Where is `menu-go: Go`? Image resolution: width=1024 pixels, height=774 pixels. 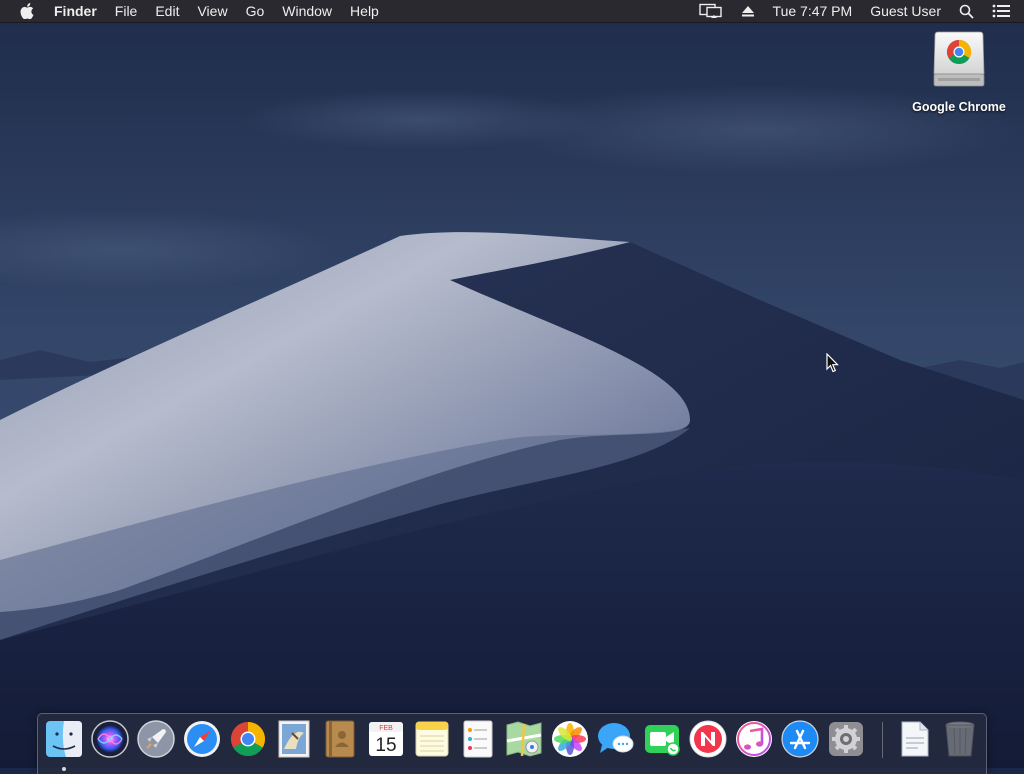 menu-go: Go is located at coordinates (255, 11).